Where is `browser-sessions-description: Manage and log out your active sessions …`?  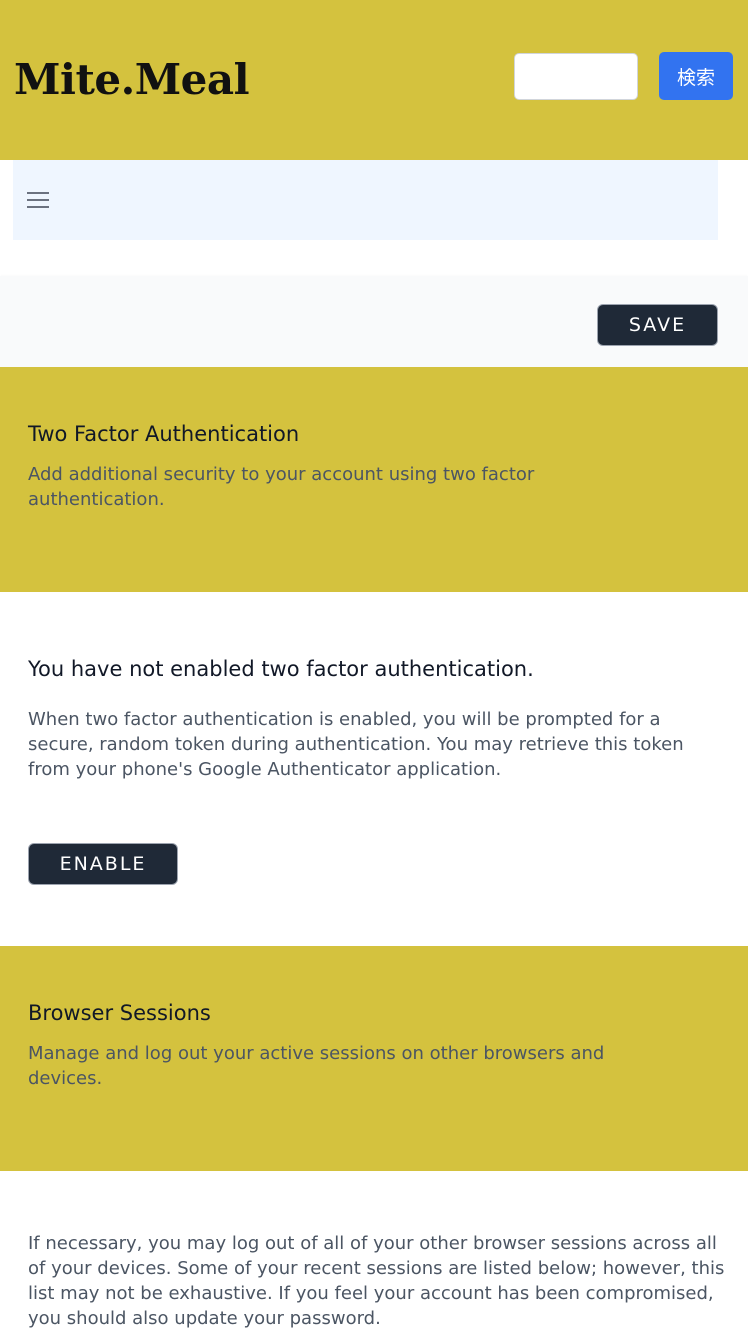
browser-sessions-description: Manage and log out your active sessions … is located at coordinates (316, 1066).